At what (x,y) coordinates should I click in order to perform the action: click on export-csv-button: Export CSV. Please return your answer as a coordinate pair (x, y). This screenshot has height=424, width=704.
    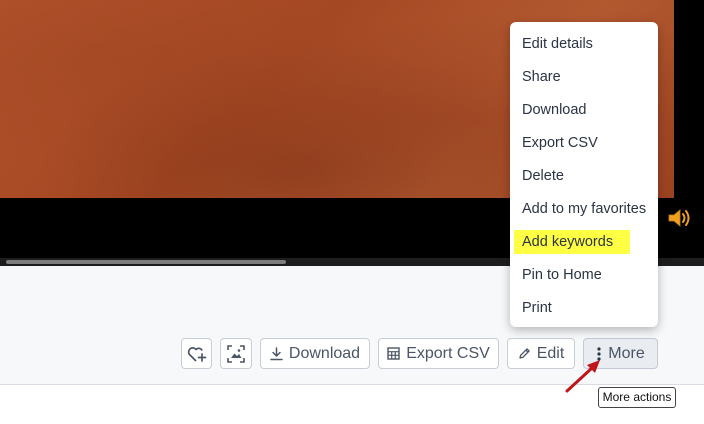
    Looking at the image, I should click on (438, 353).